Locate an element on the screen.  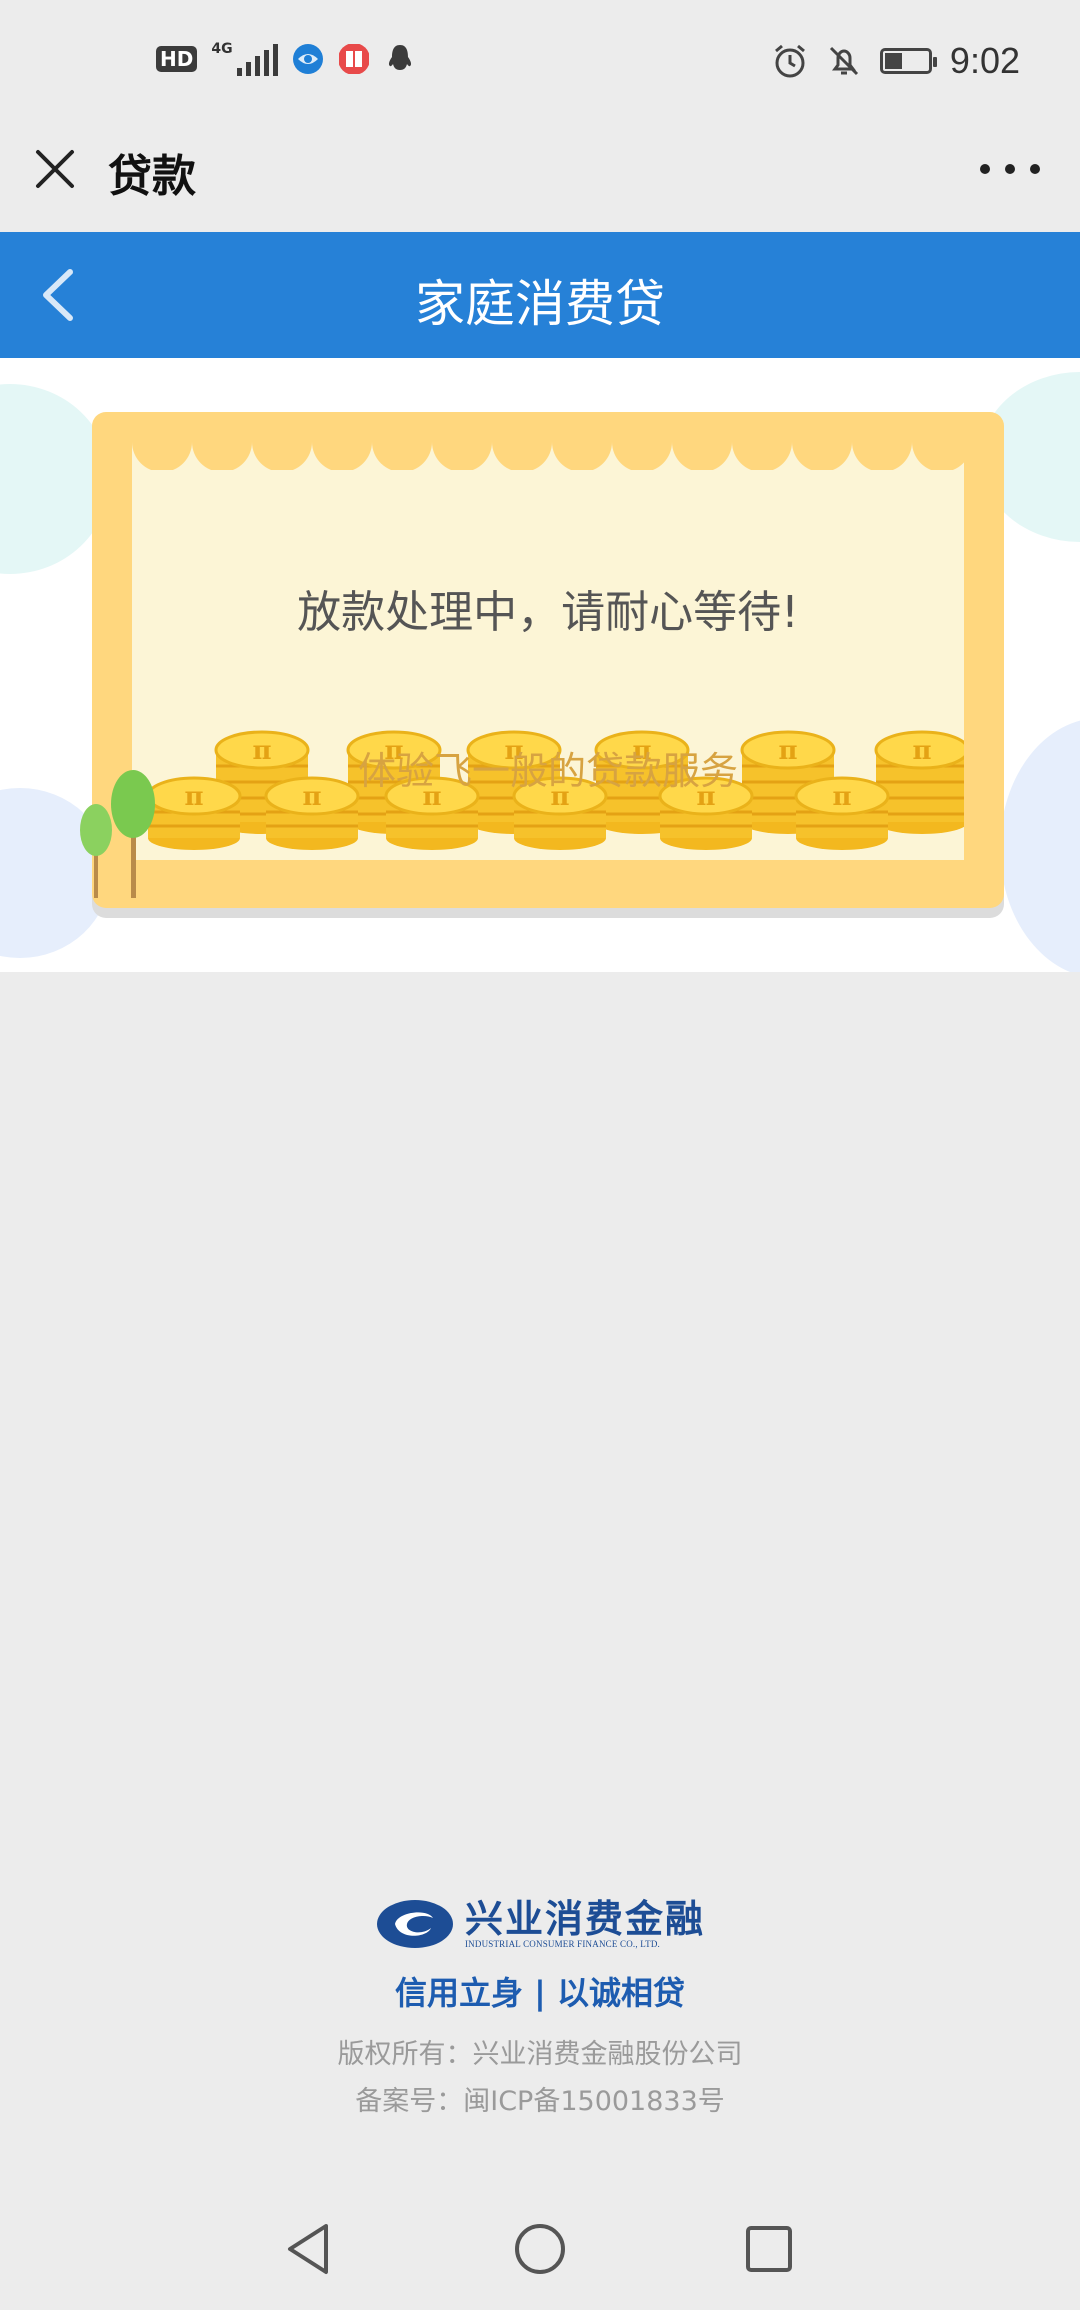
scallop-edge is located at coordinates (548, 456).